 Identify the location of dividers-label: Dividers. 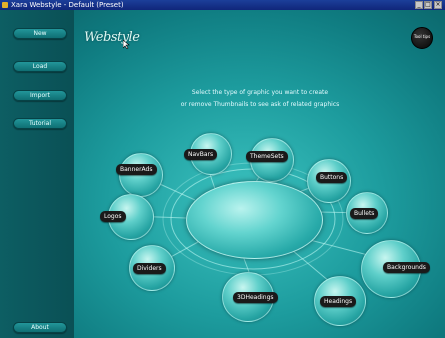
(149, 268).